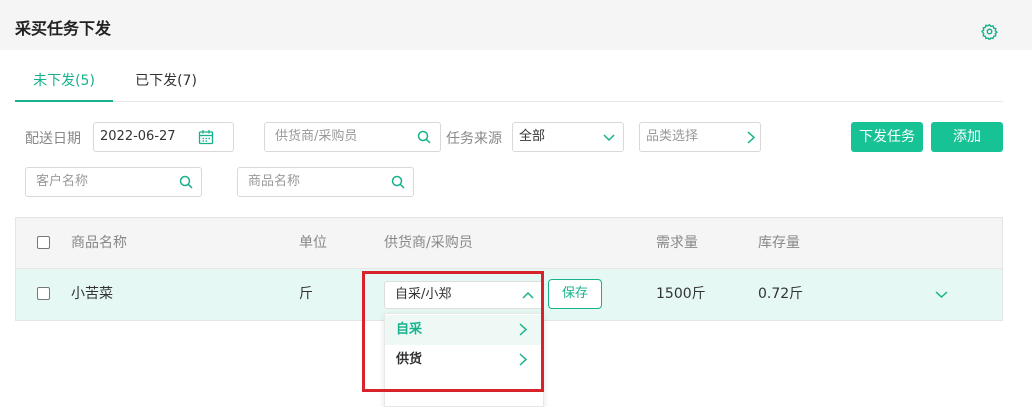 The width and height of the screenshot is (1032, 407). I want to click on gear-icon, so click(989, 31).